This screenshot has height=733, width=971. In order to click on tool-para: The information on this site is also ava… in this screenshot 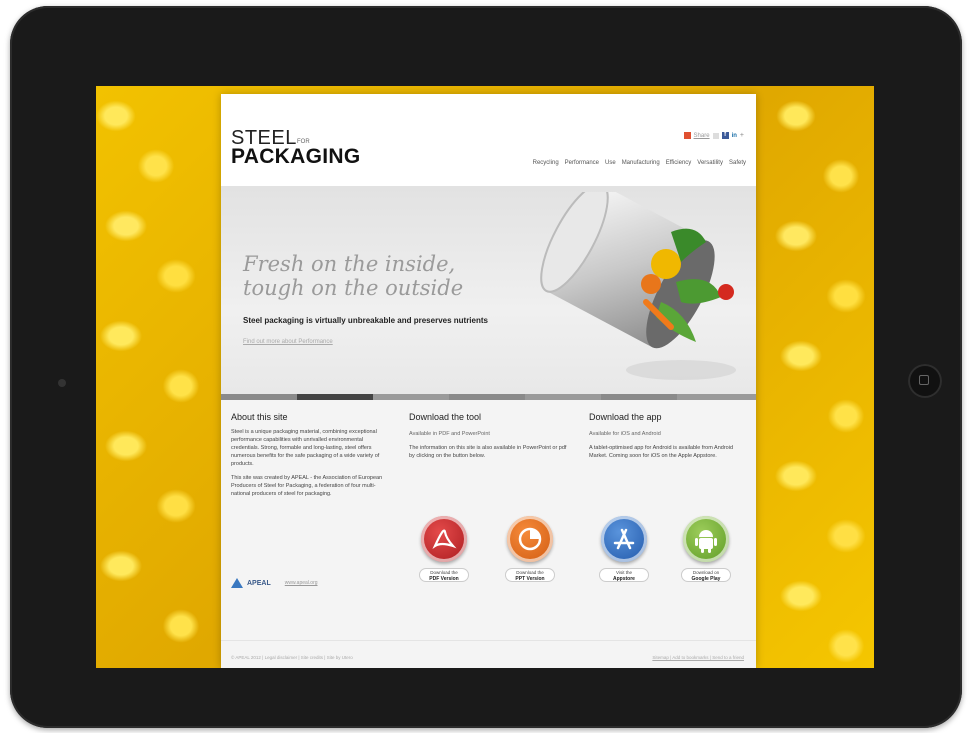, I will do `click(488, 452)`.